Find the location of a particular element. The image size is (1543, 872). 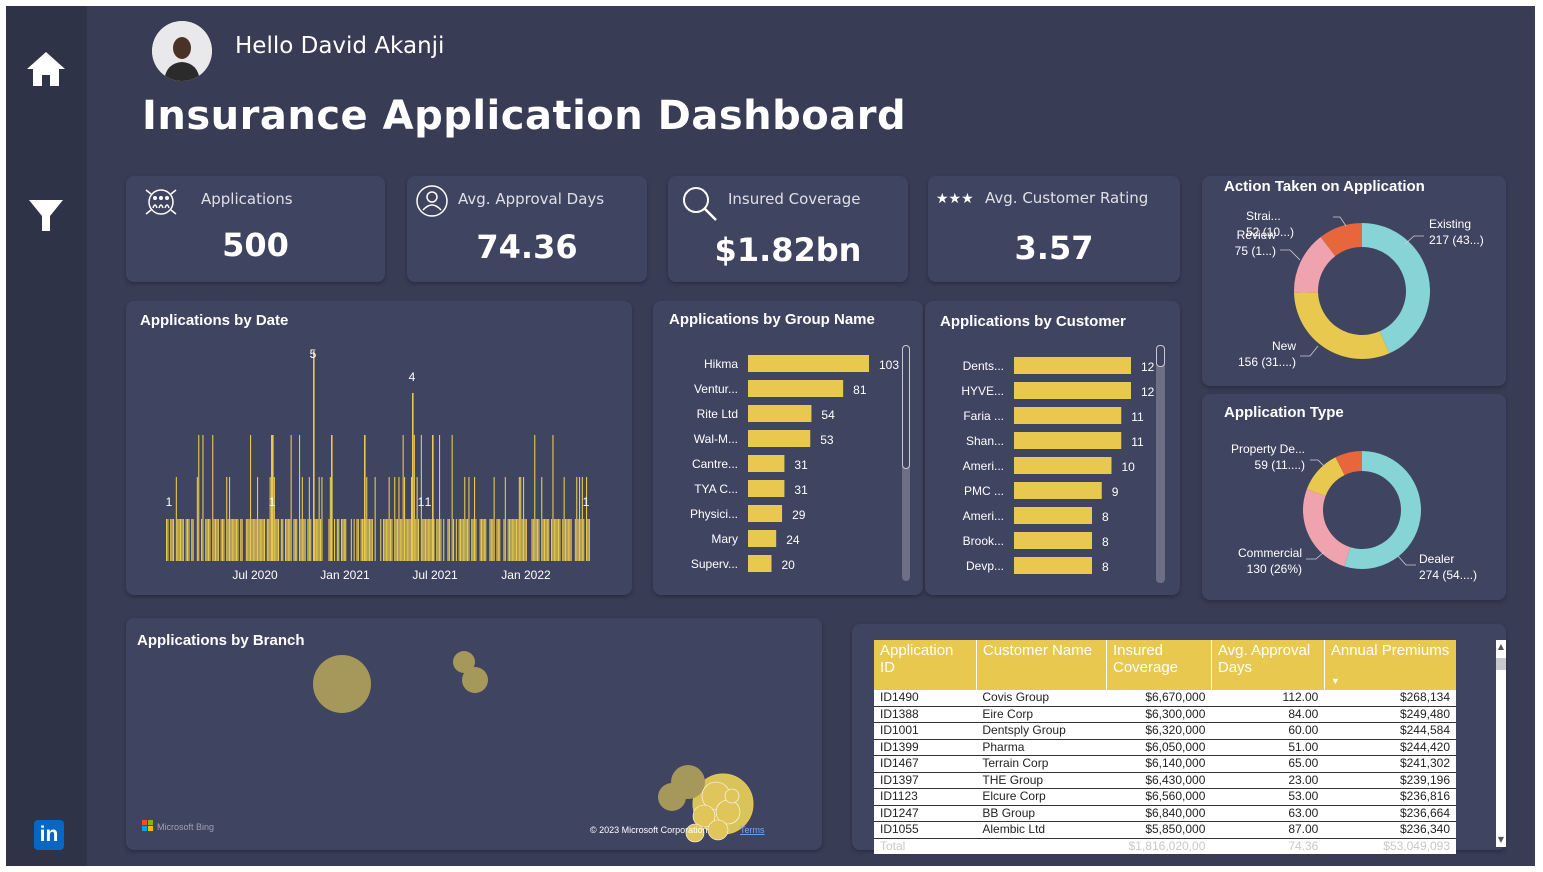

column-header: Insured Coverage is located at coordinates (1159, 665).